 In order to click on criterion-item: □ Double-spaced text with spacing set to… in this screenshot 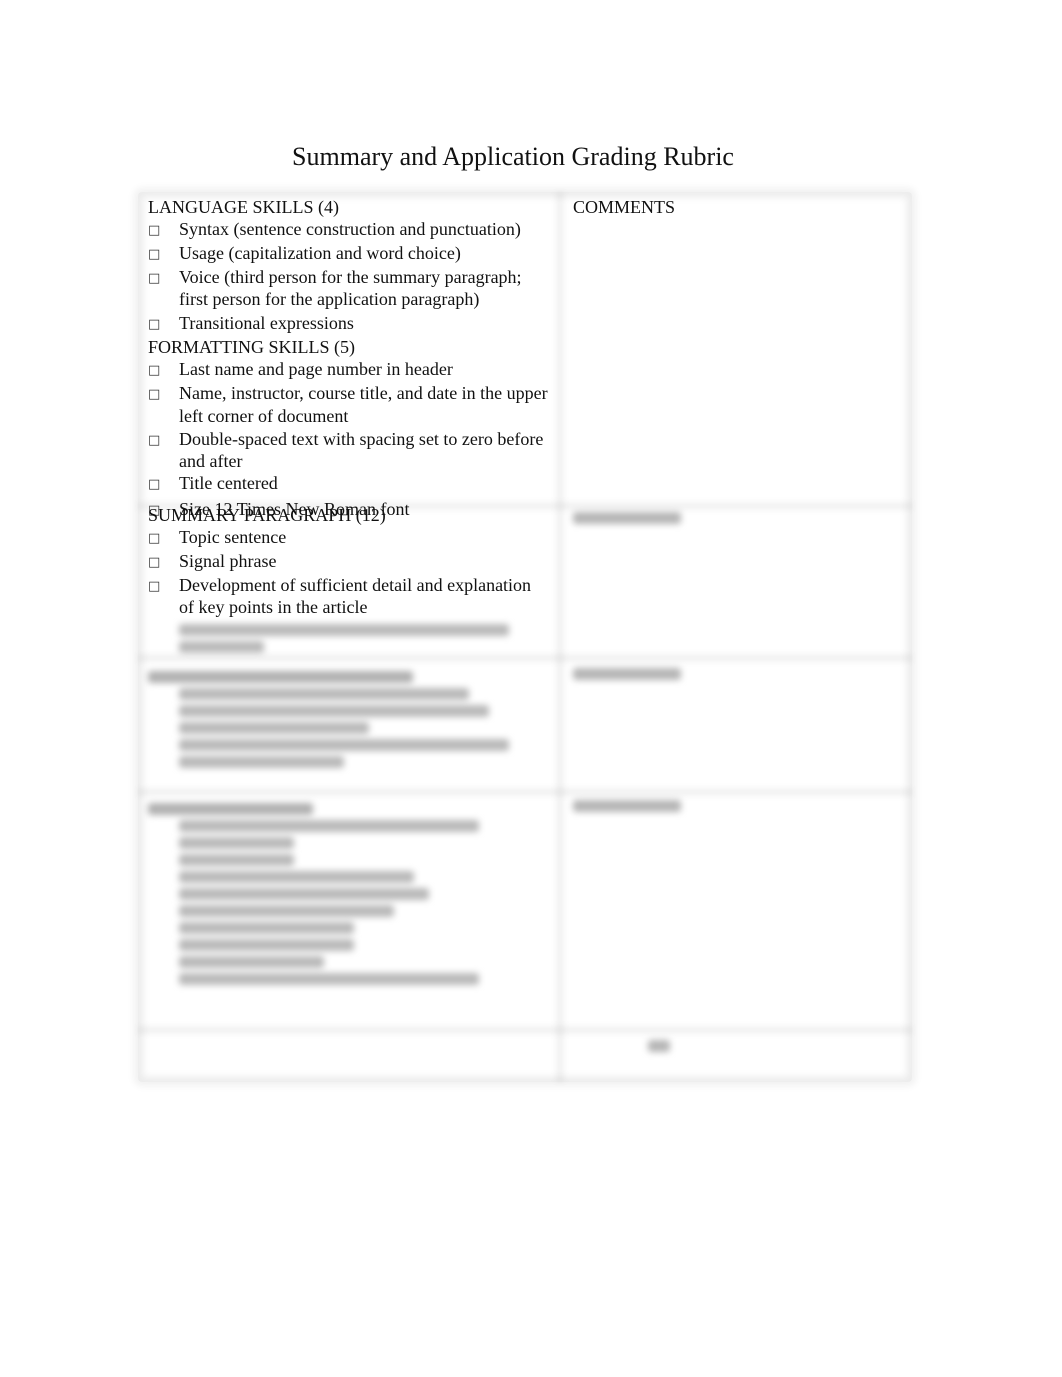, I will do `click(346, 450)`.